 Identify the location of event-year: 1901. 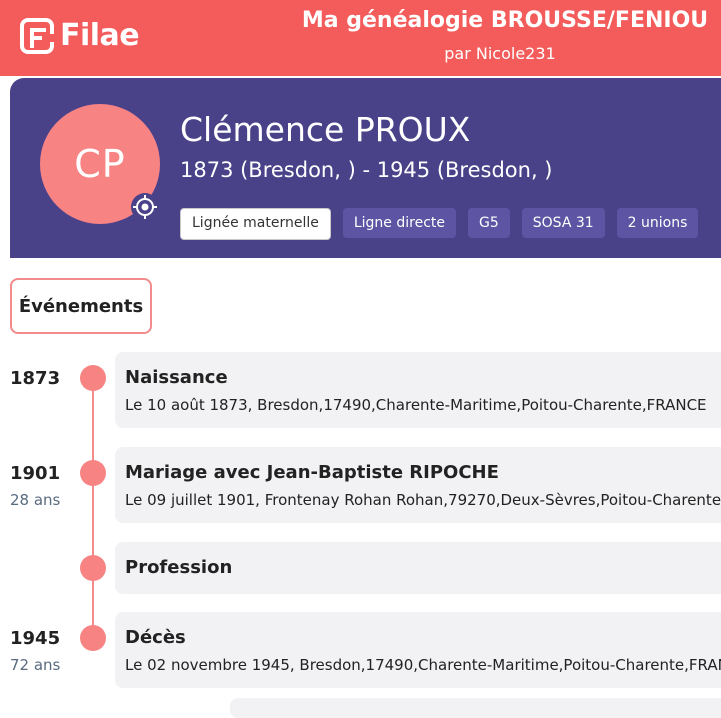
(35, 473).